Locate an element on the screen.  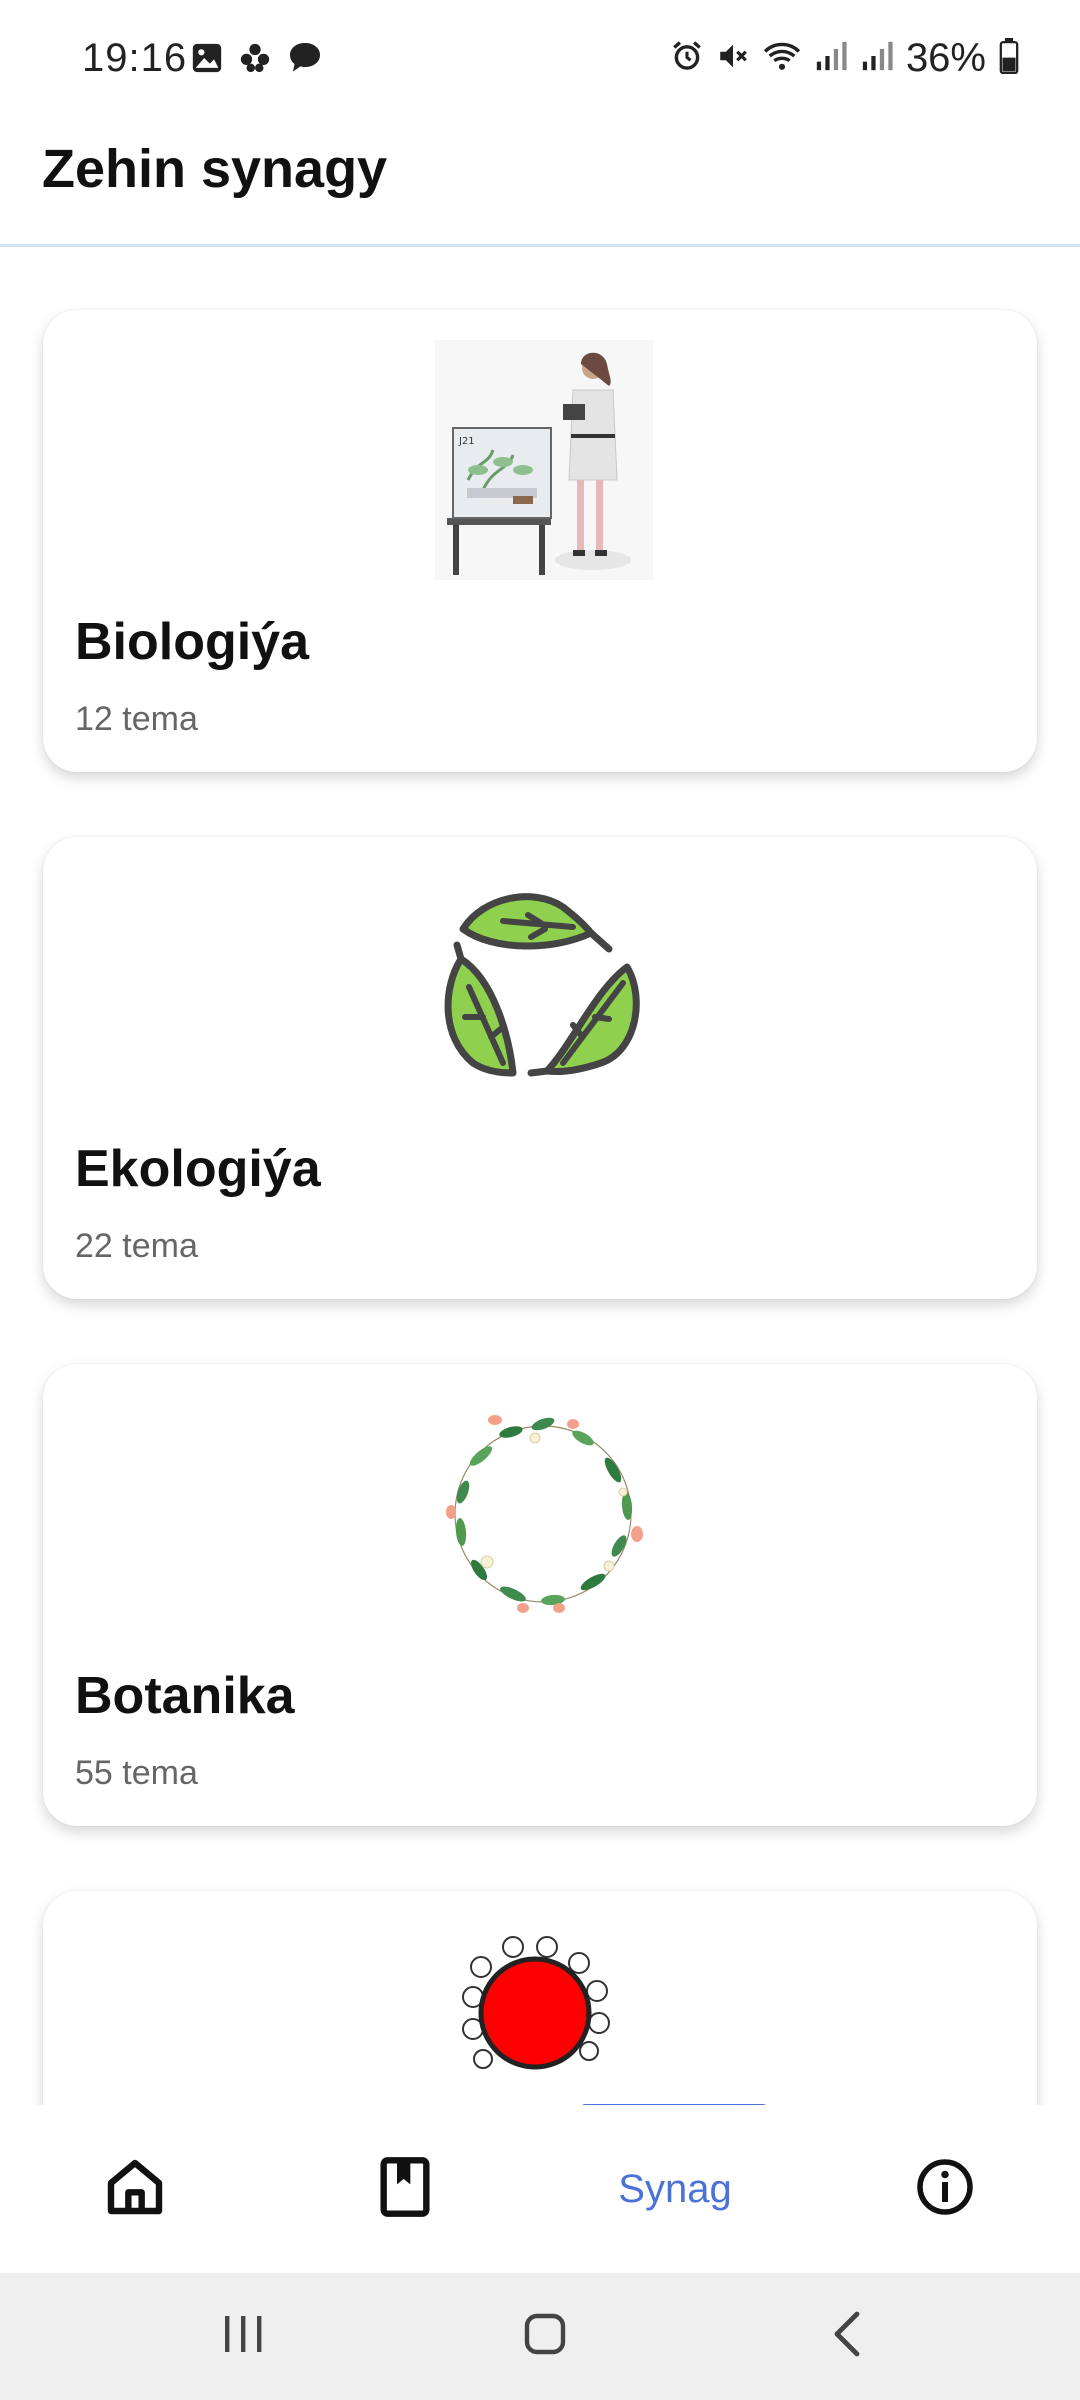
status-bar: 19:16 36% is located at coordinates (540, 60).